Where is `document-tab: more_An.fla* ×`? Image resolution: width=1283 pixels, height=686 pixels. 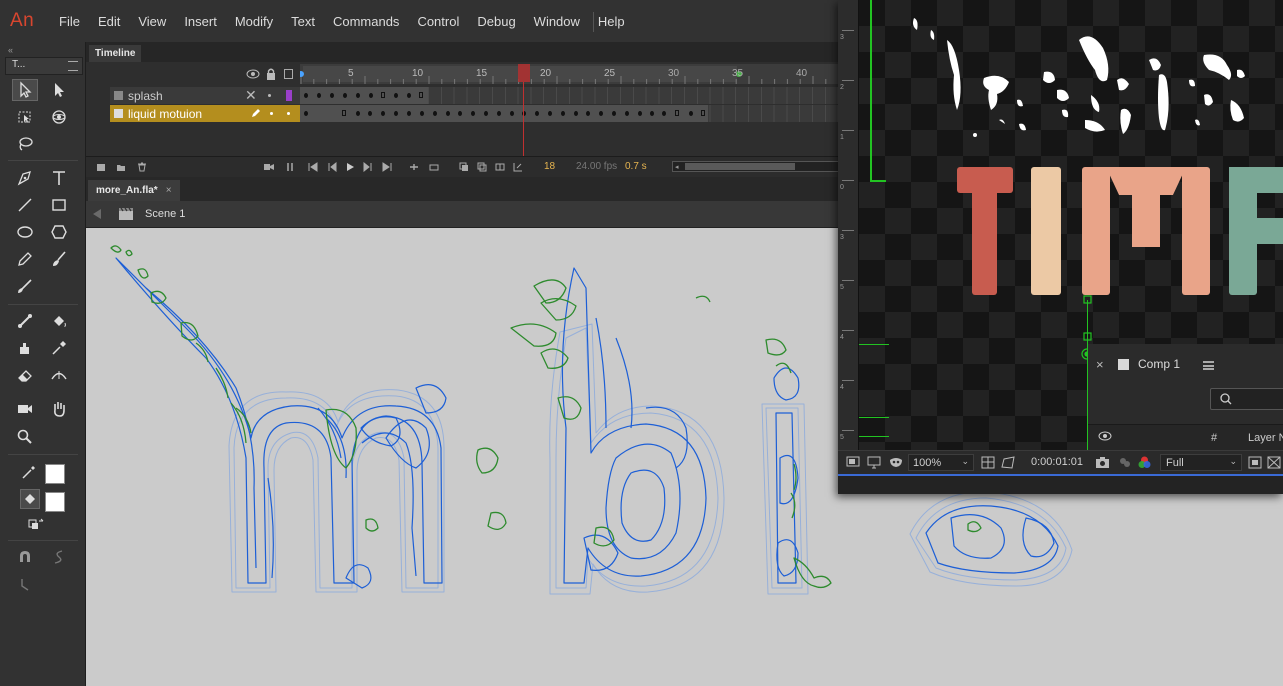 document-tab: more_An.fla* × is located at coordinates (134, 190).